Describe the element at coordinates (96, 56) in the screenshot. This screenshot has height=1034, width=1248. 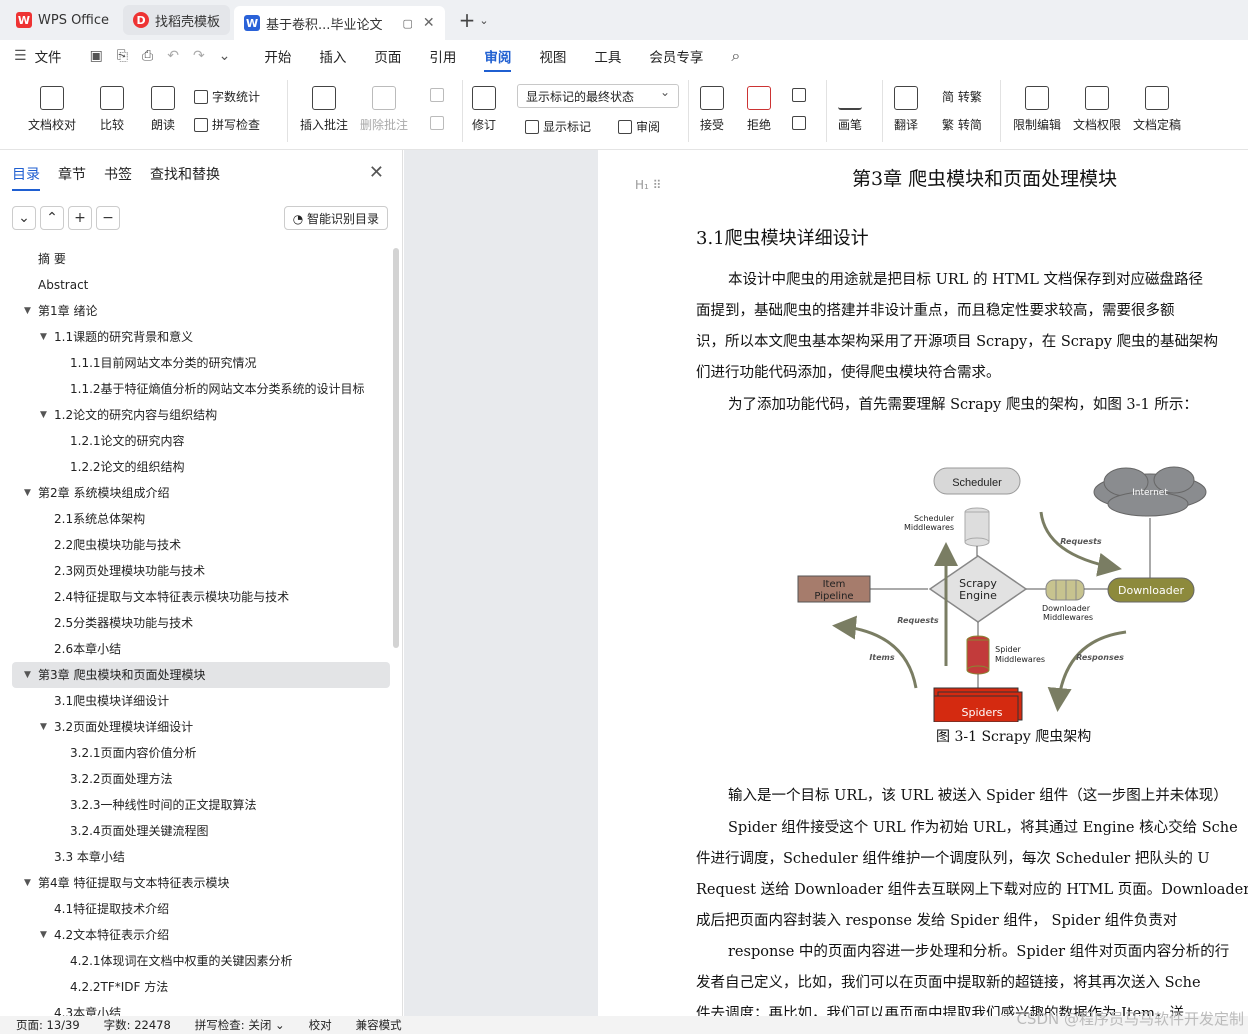
I see `save-icon: ▣` at that location.